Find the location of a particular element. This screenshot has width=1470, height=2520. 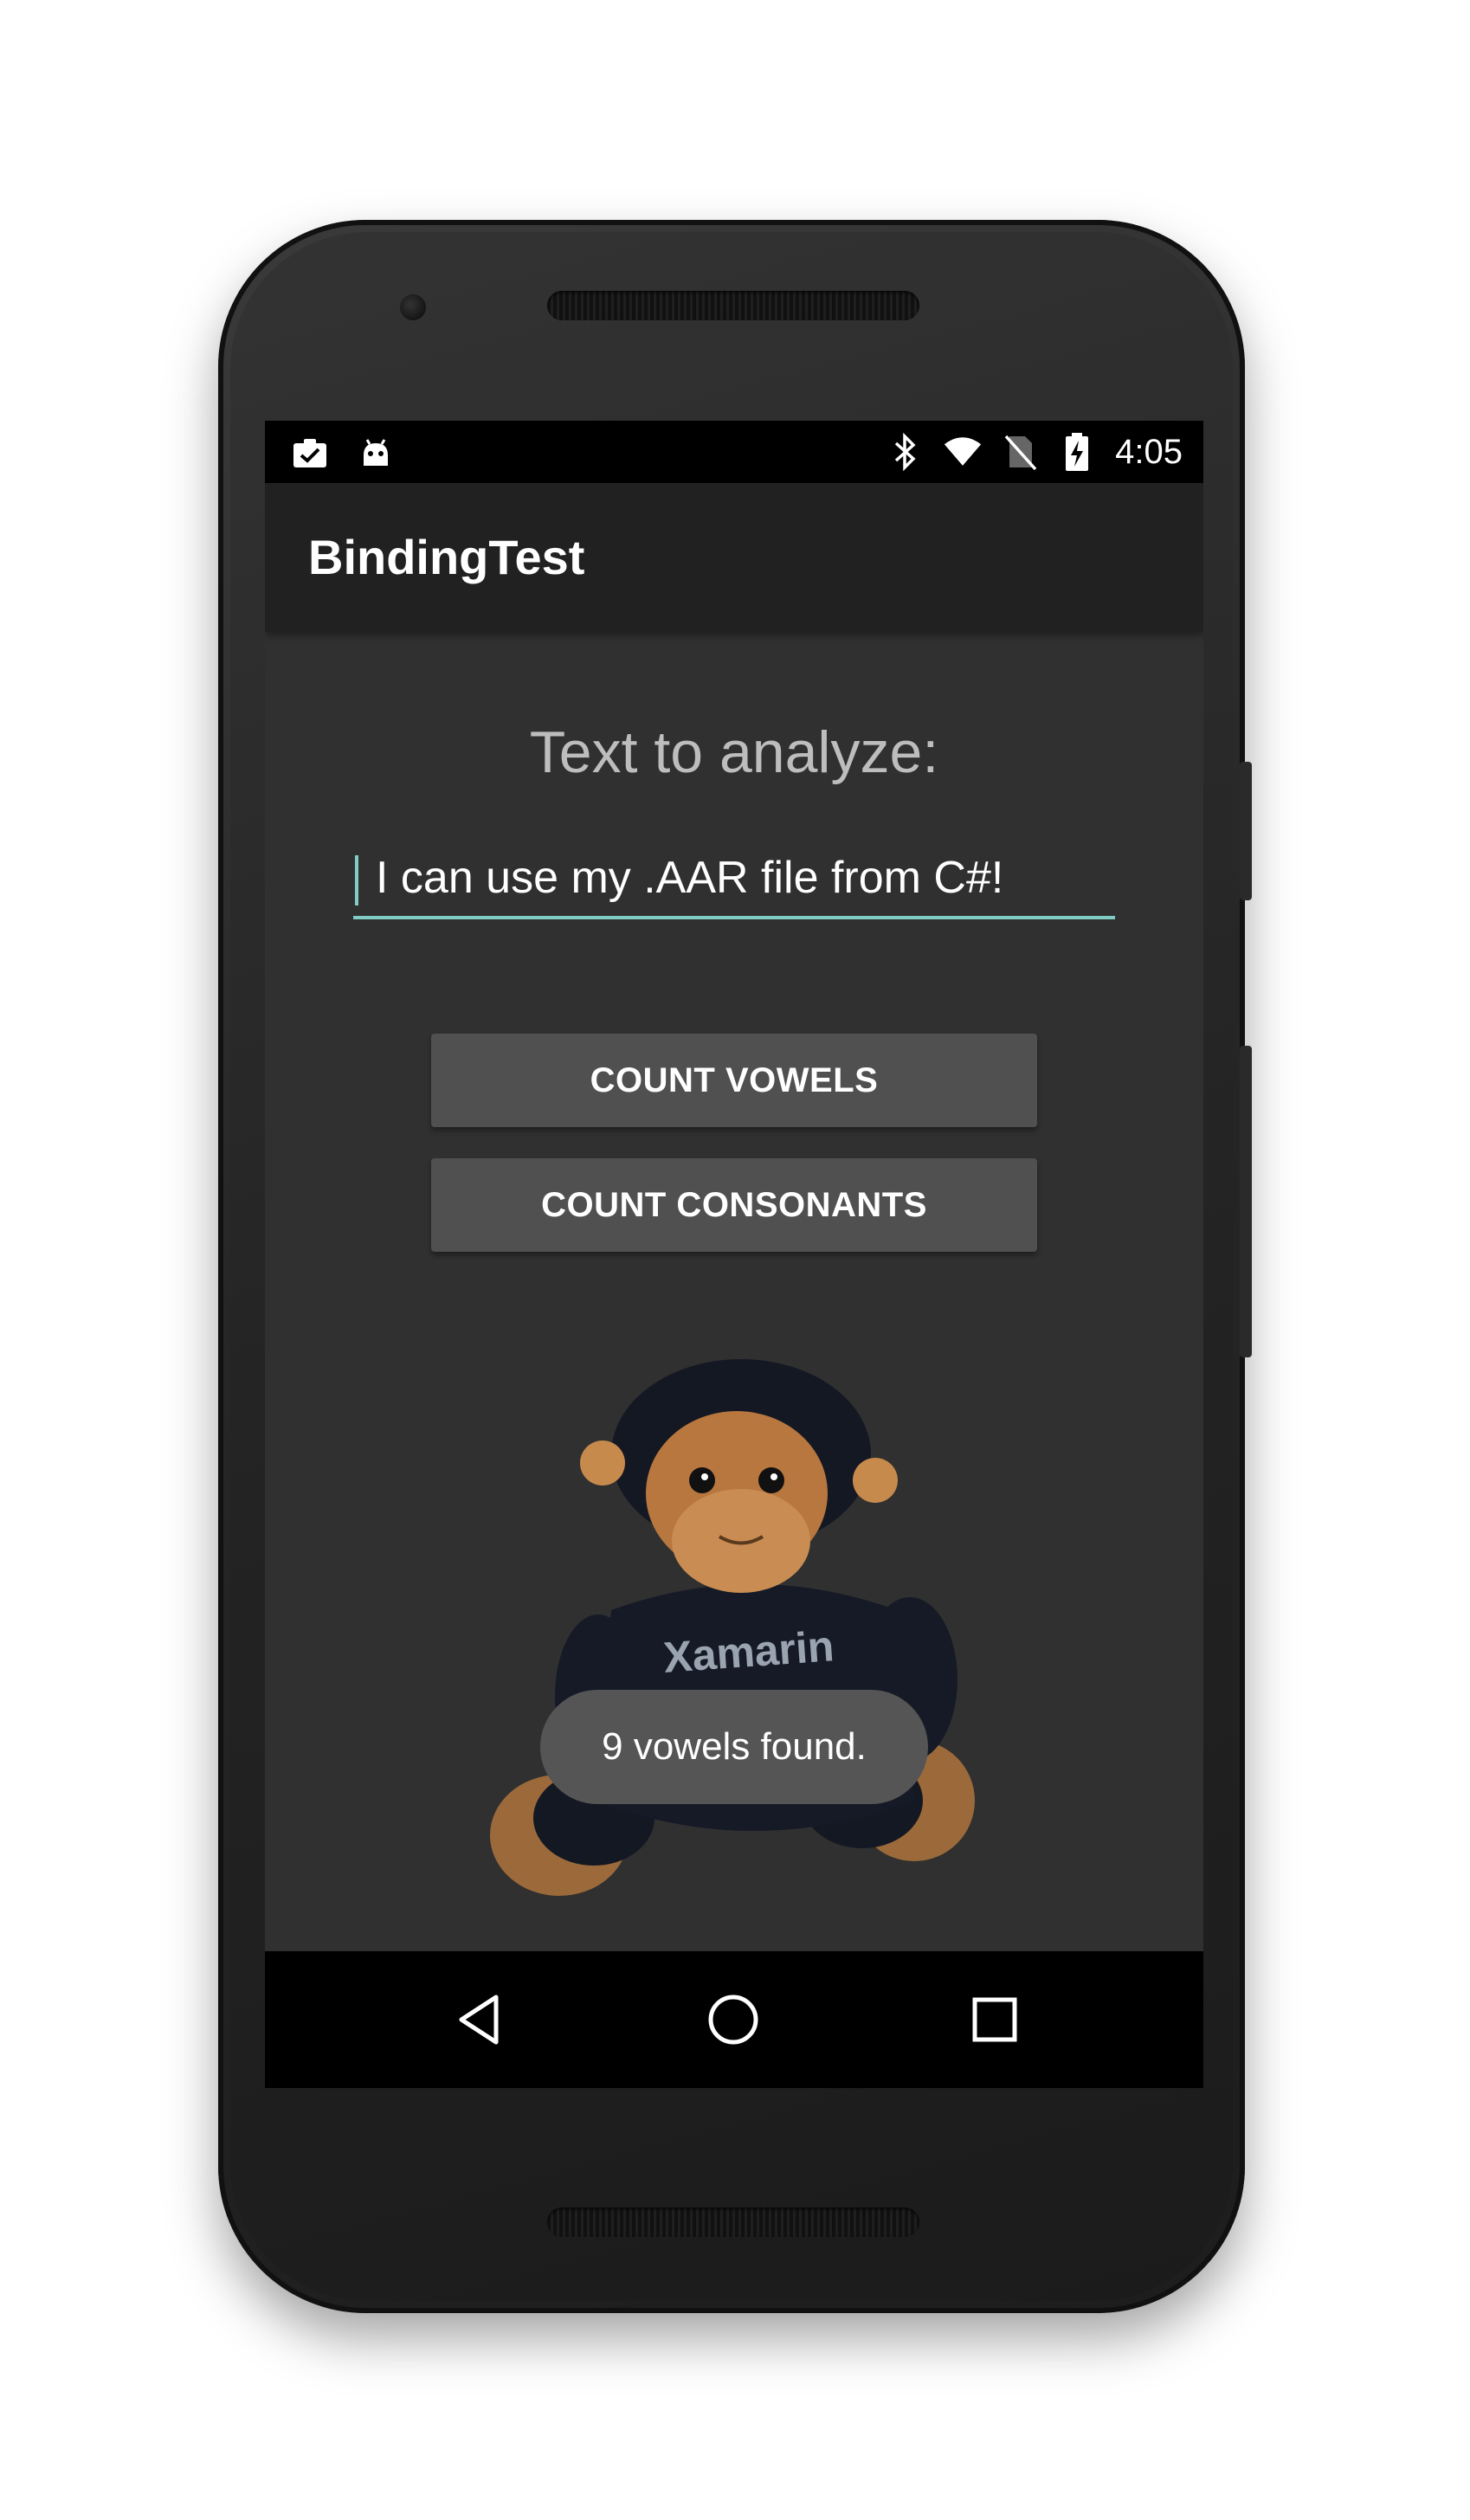

back-icon is located at coordinates (481, 2019).